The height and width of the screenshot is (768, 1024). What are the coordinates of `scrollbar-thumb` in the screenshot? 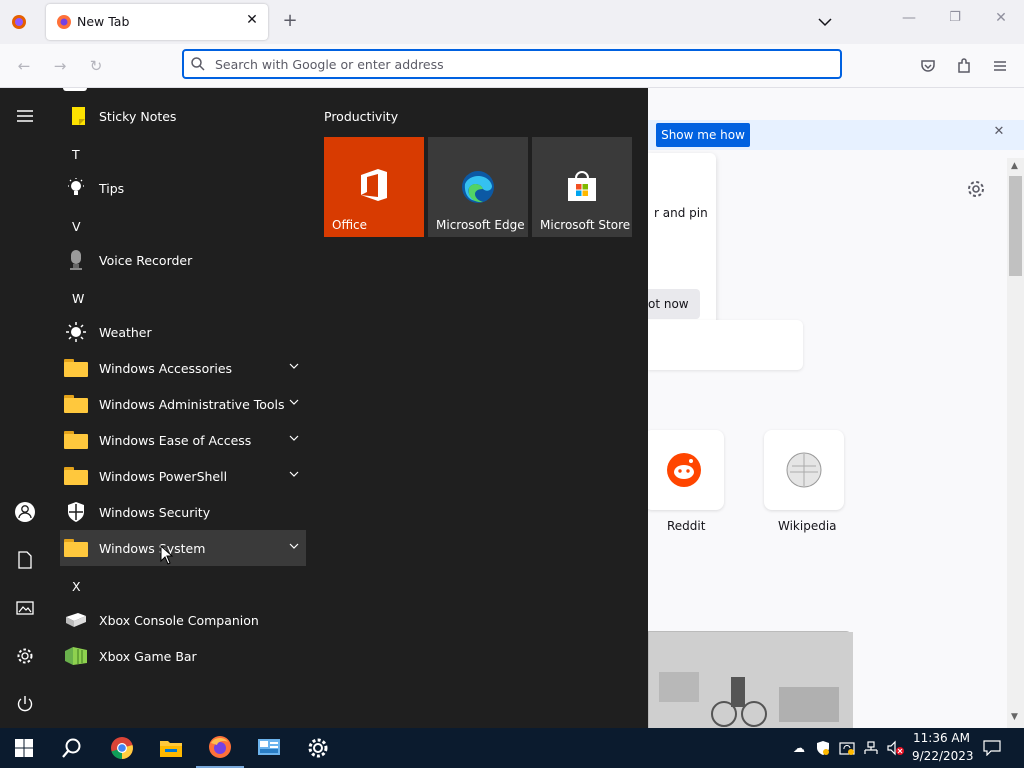 It's located at (1015, 226).